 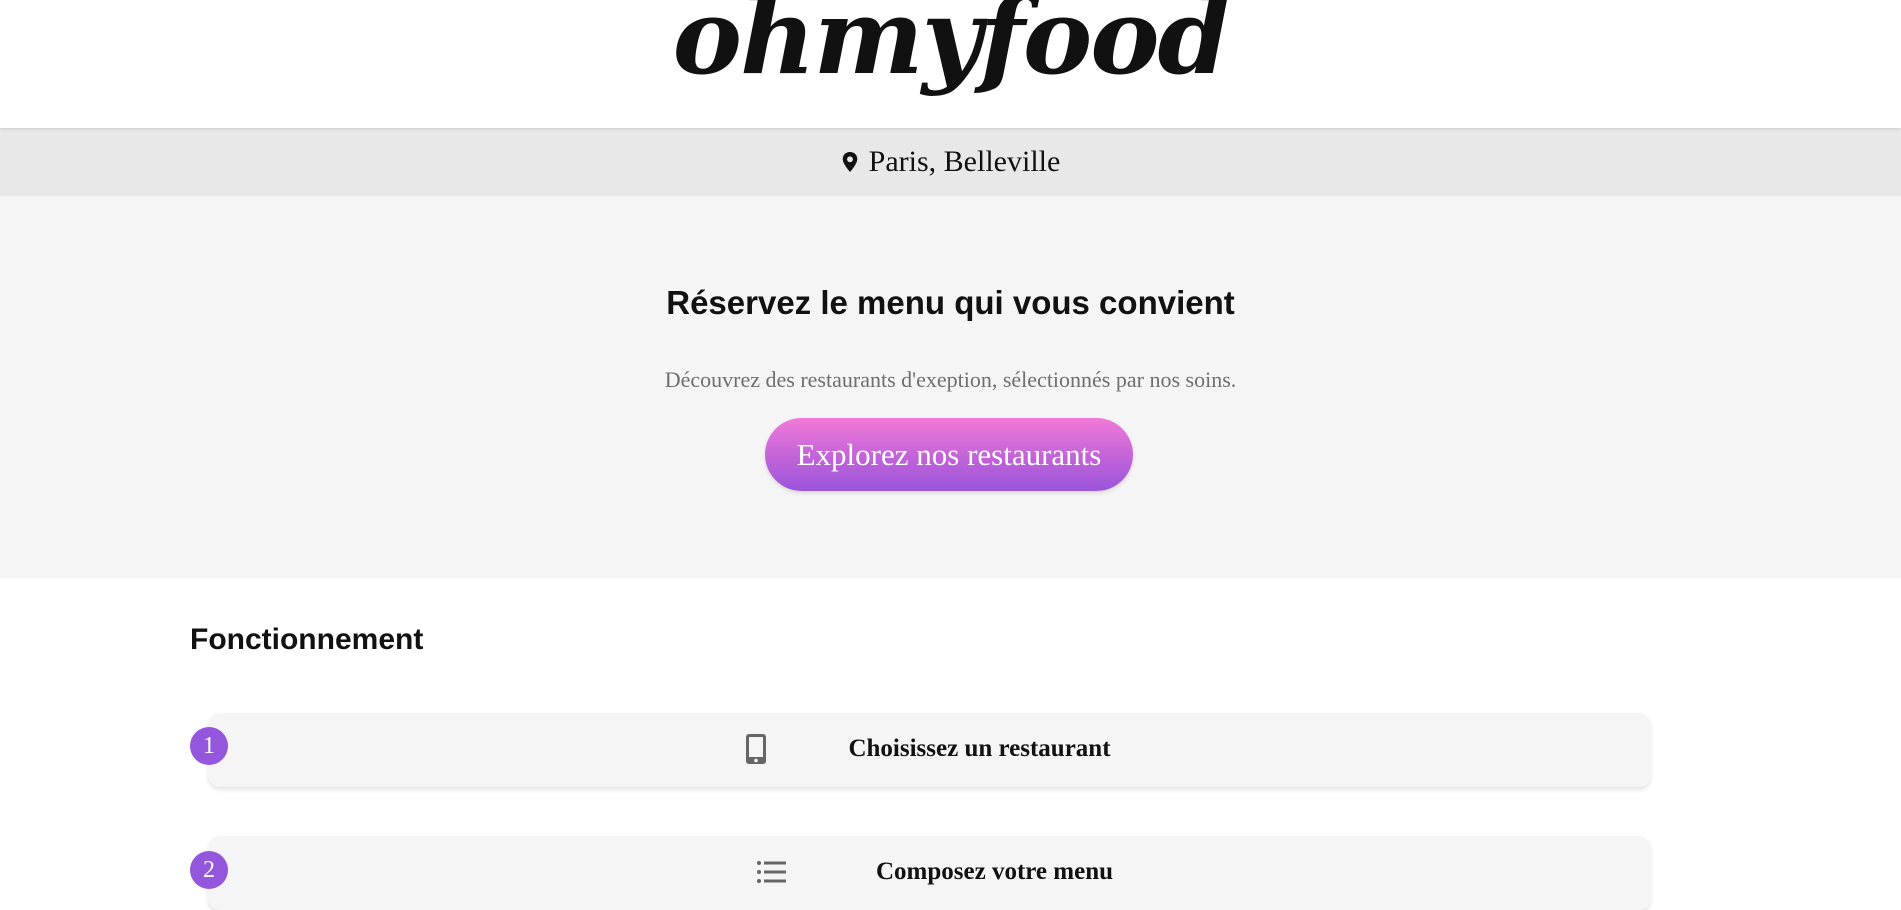 I want to click on step-number-badge: 2, so click(x=209, y=870).